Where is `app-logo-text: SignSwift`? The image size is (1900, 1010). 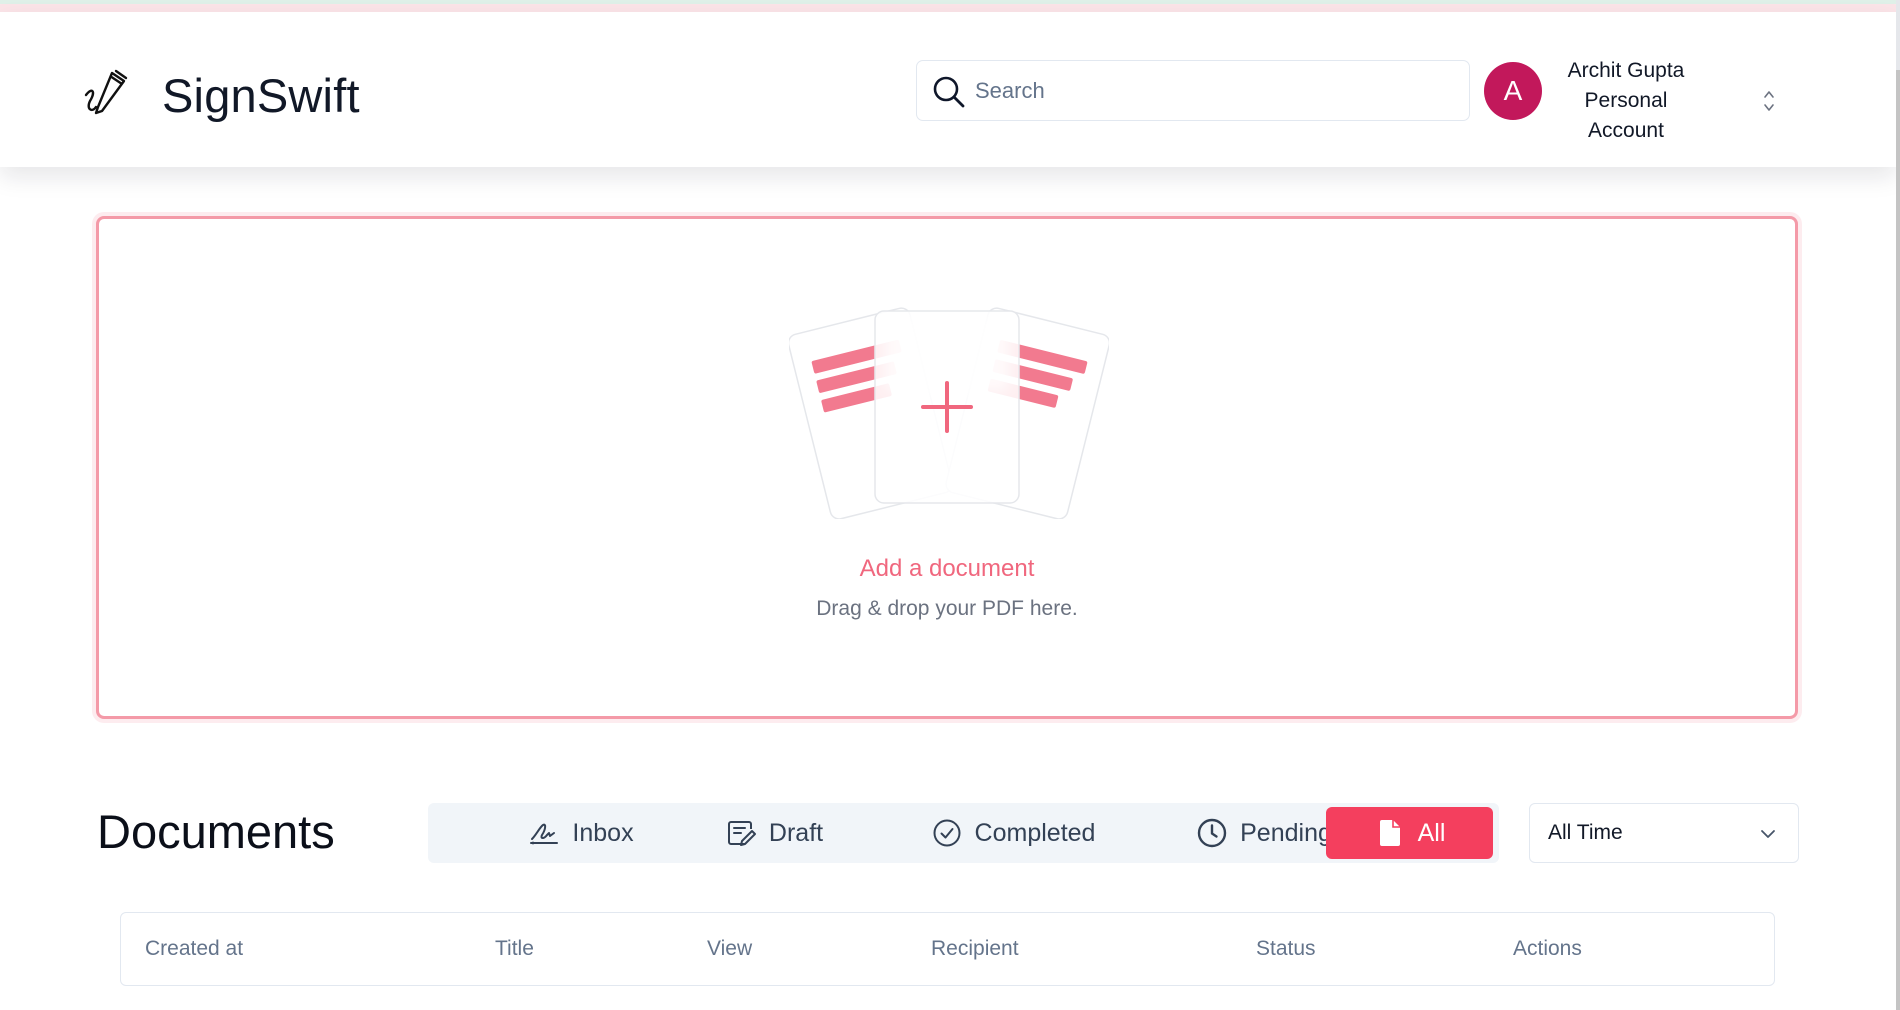 app-logo-text: SignSwift is located at coordinates (261, 95).